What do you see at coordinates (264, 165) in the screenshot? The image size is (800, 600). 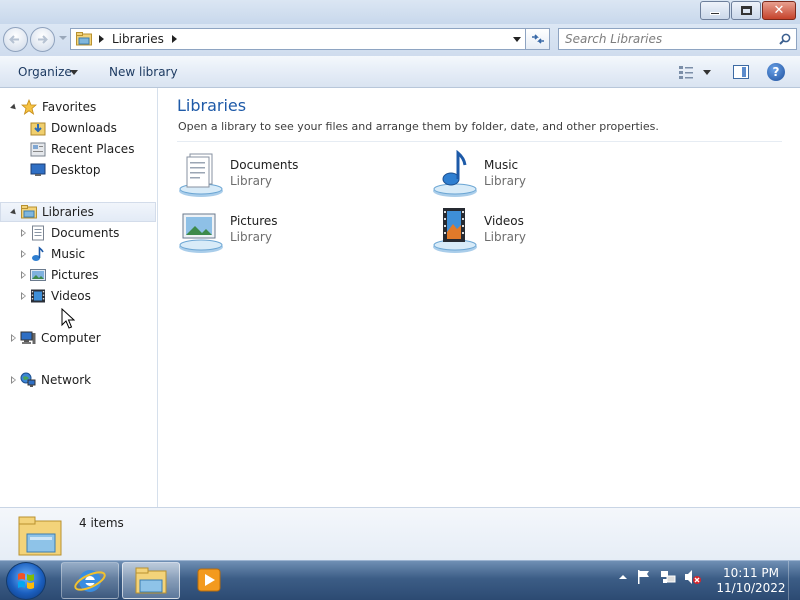 I see `library-name: Documents` at bounding box center [264, 165].